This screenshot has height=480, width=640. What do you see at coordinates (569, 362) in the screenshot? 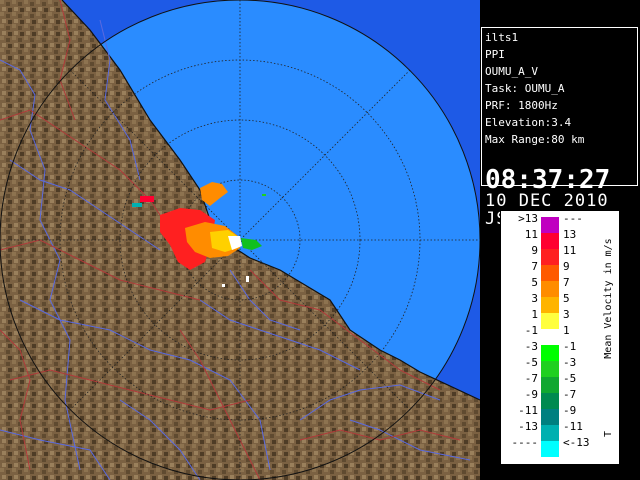
I see `legend-label-right: -3` at bounding box center [569, 362].